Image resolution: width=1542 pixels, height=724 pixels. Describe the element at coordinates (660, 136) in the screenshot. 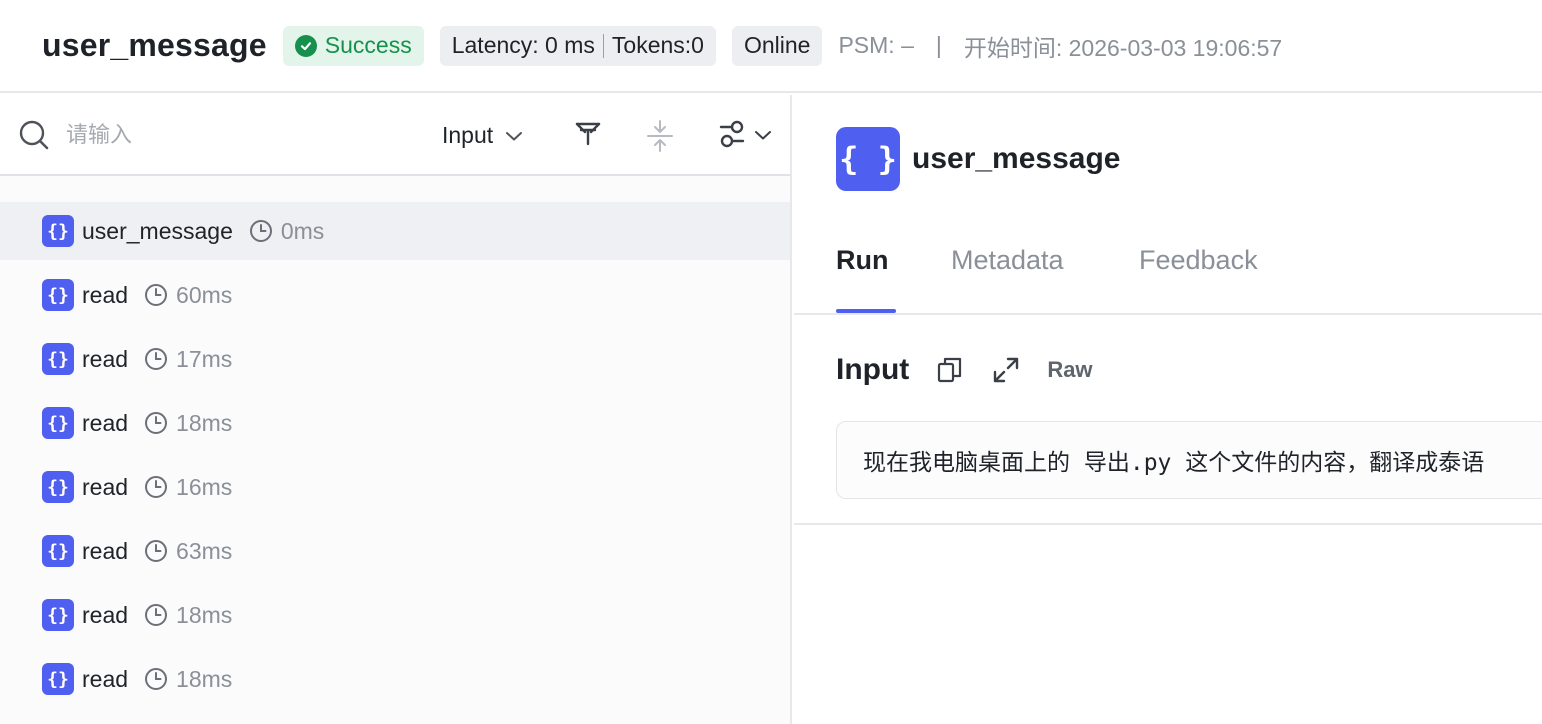

I see `collapse-icon` at that location.